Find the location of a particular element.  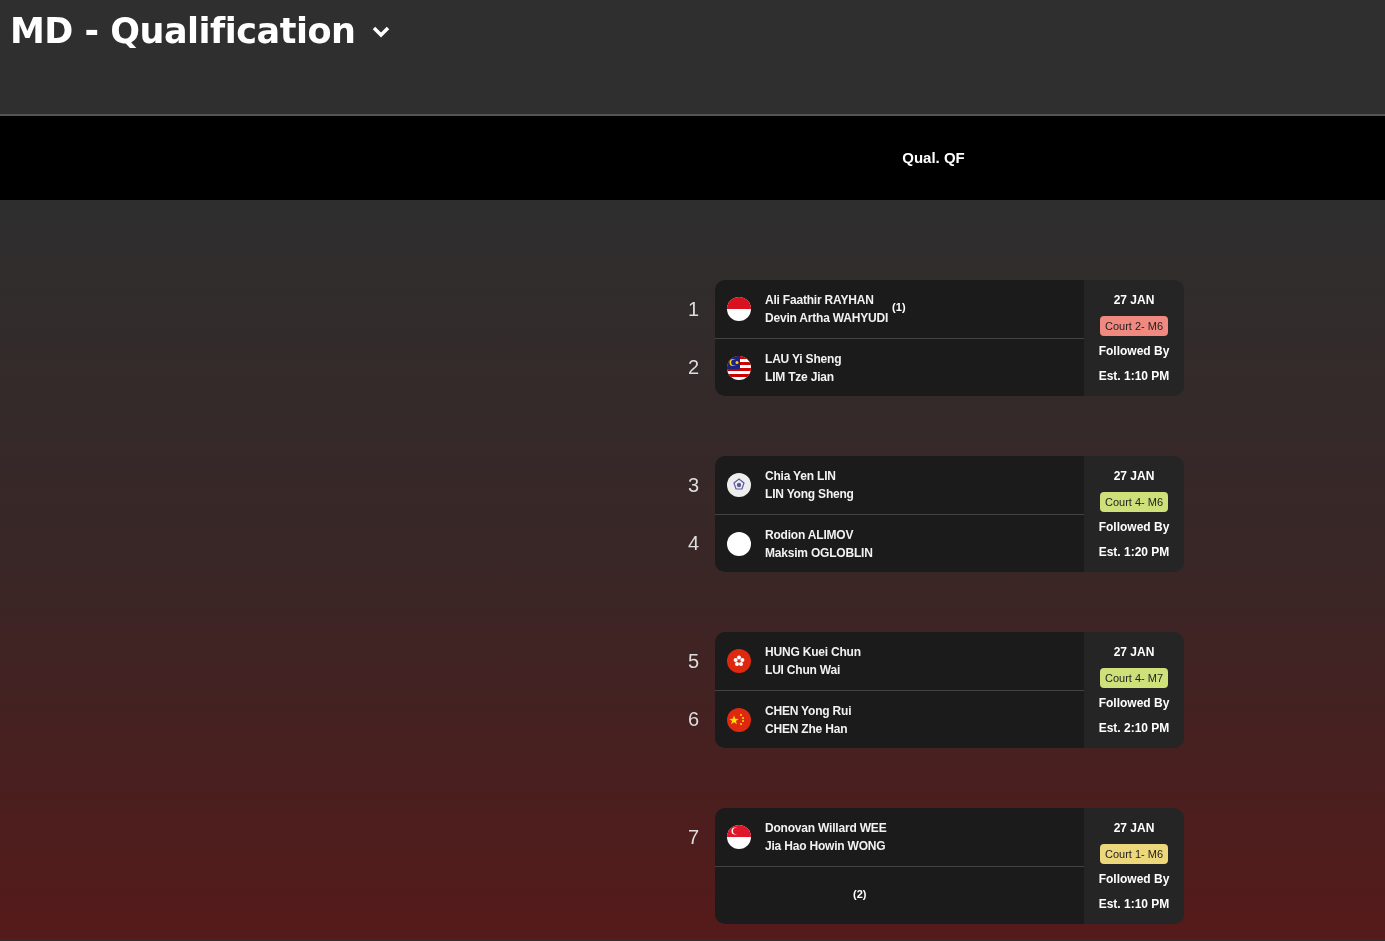

draw-position: 6 is located at coordinates (693, 719).